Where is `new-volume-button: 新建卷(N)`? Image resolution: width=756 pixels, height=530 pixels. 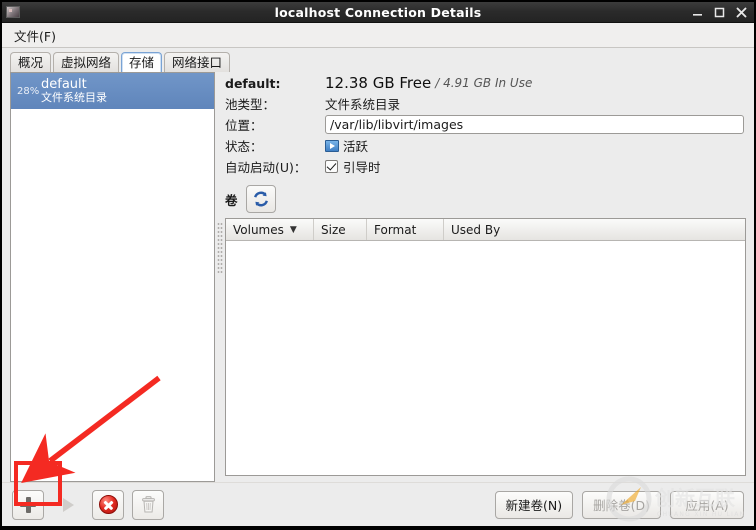
new-volume-button: 新建卷(N) is located at coordinates (534, 504).